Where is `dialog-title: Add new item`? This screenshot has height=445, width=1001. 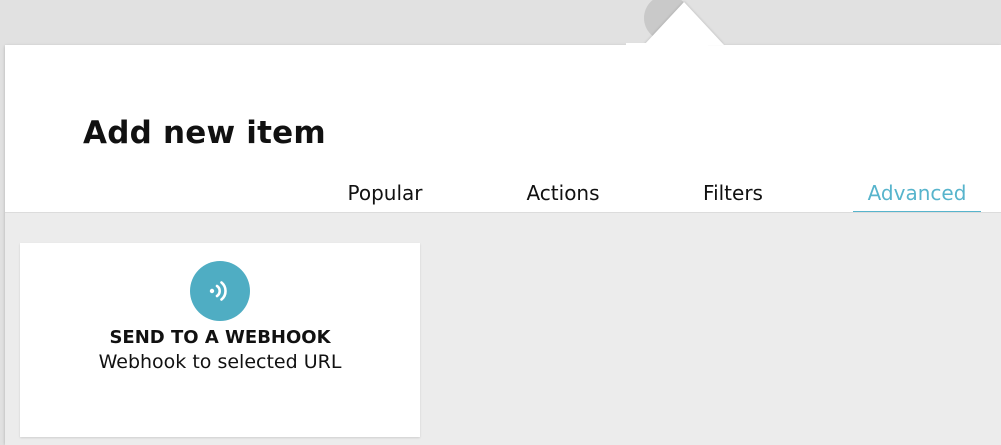
dialog-title: Add new item is located at coordinates (204, 133).